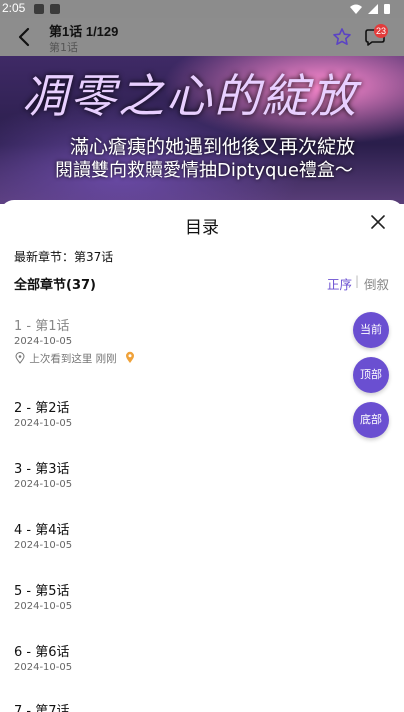 This screenshot has width=404, height=712. Describe the element at coordinates (356, 9) in the screenshot. I see `wifi-icon` at that location.